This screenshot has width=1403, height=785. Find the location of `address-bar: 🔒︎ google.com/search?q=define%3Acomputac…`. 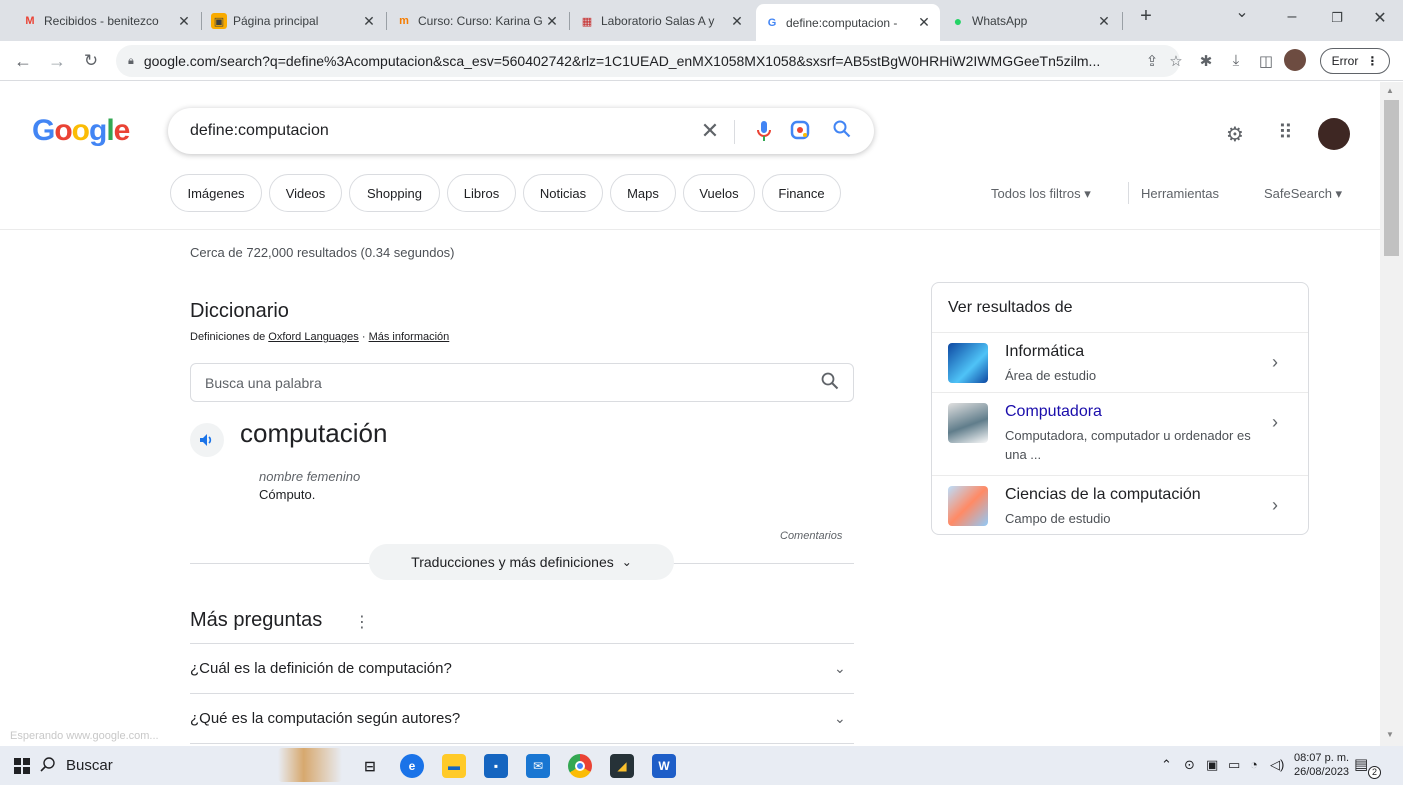

address-bar: 🔒︎ google.com/search?q=define%3Acomputac… is located at coordinates (648, 61).